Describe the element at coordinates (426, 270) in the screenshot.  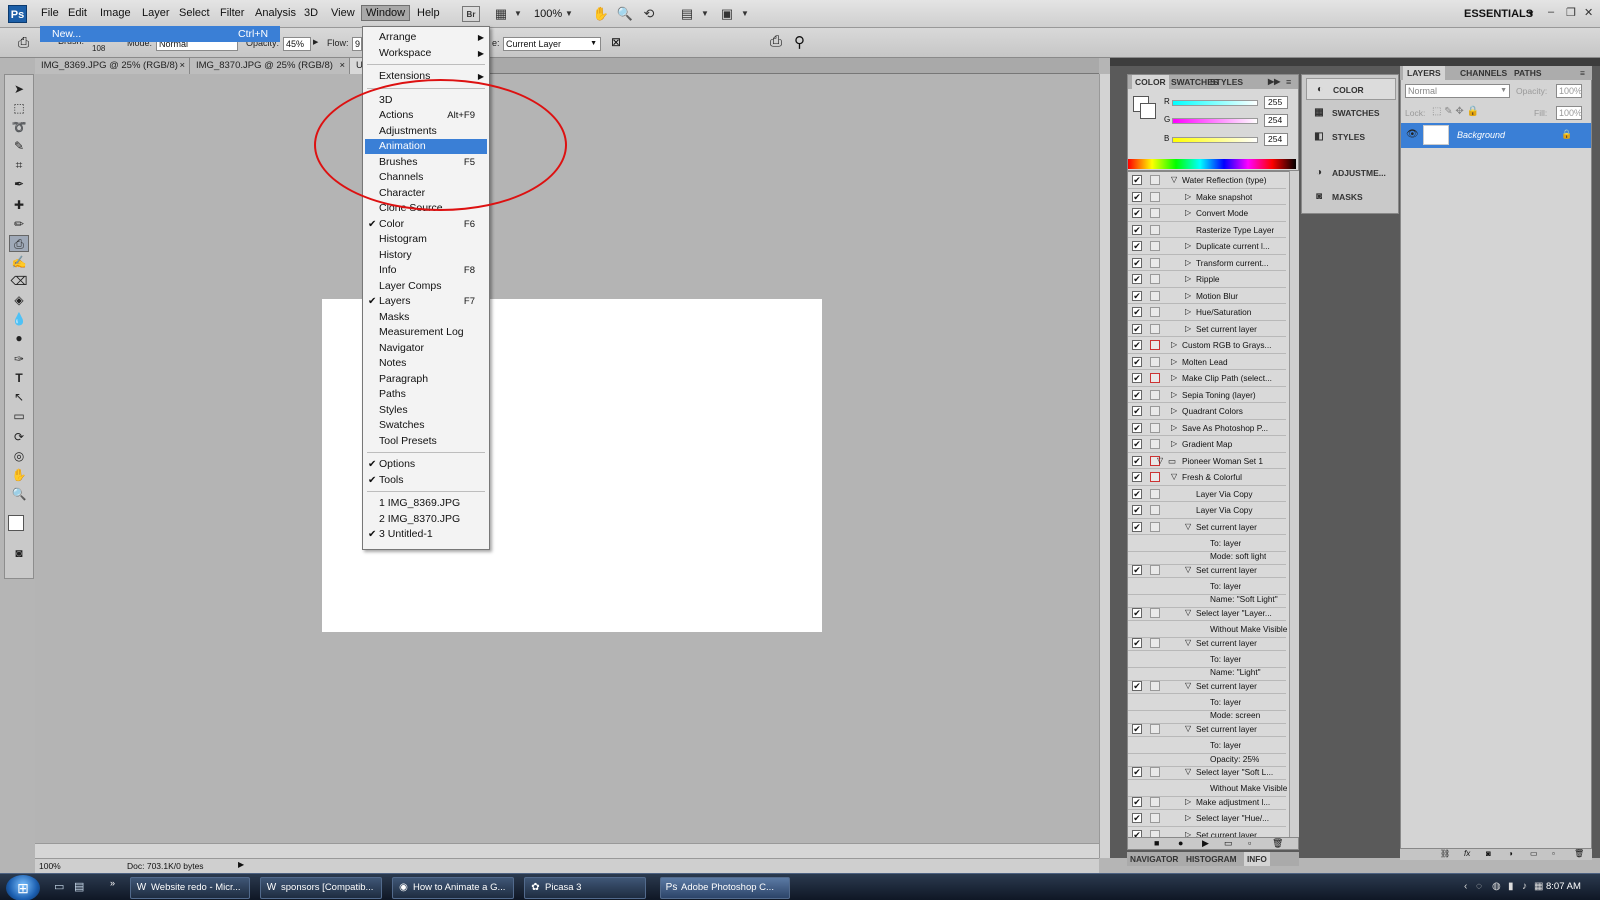
I see `window-menu-item-info: Info F8` at that location.